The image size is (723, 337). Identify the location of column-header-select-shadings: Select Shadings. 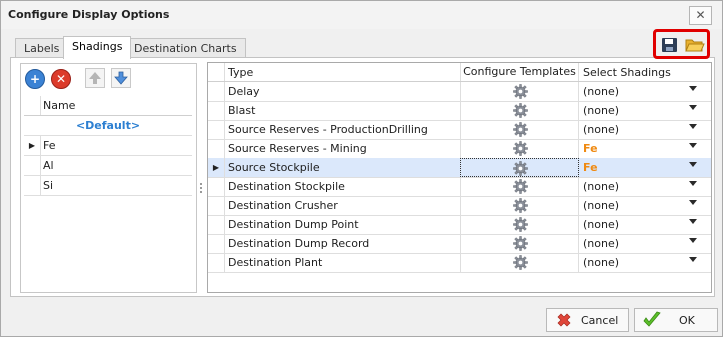
(627, 72).